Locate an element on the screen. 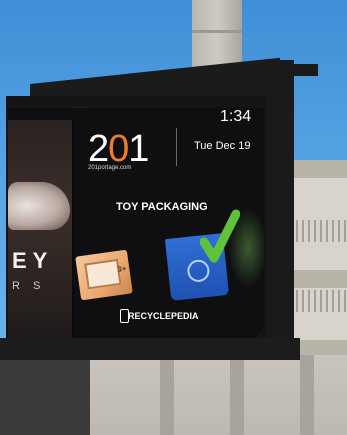 The width and height of the screenshot is (347, 435). check-mark-icon is located at coordinates (220, 236).